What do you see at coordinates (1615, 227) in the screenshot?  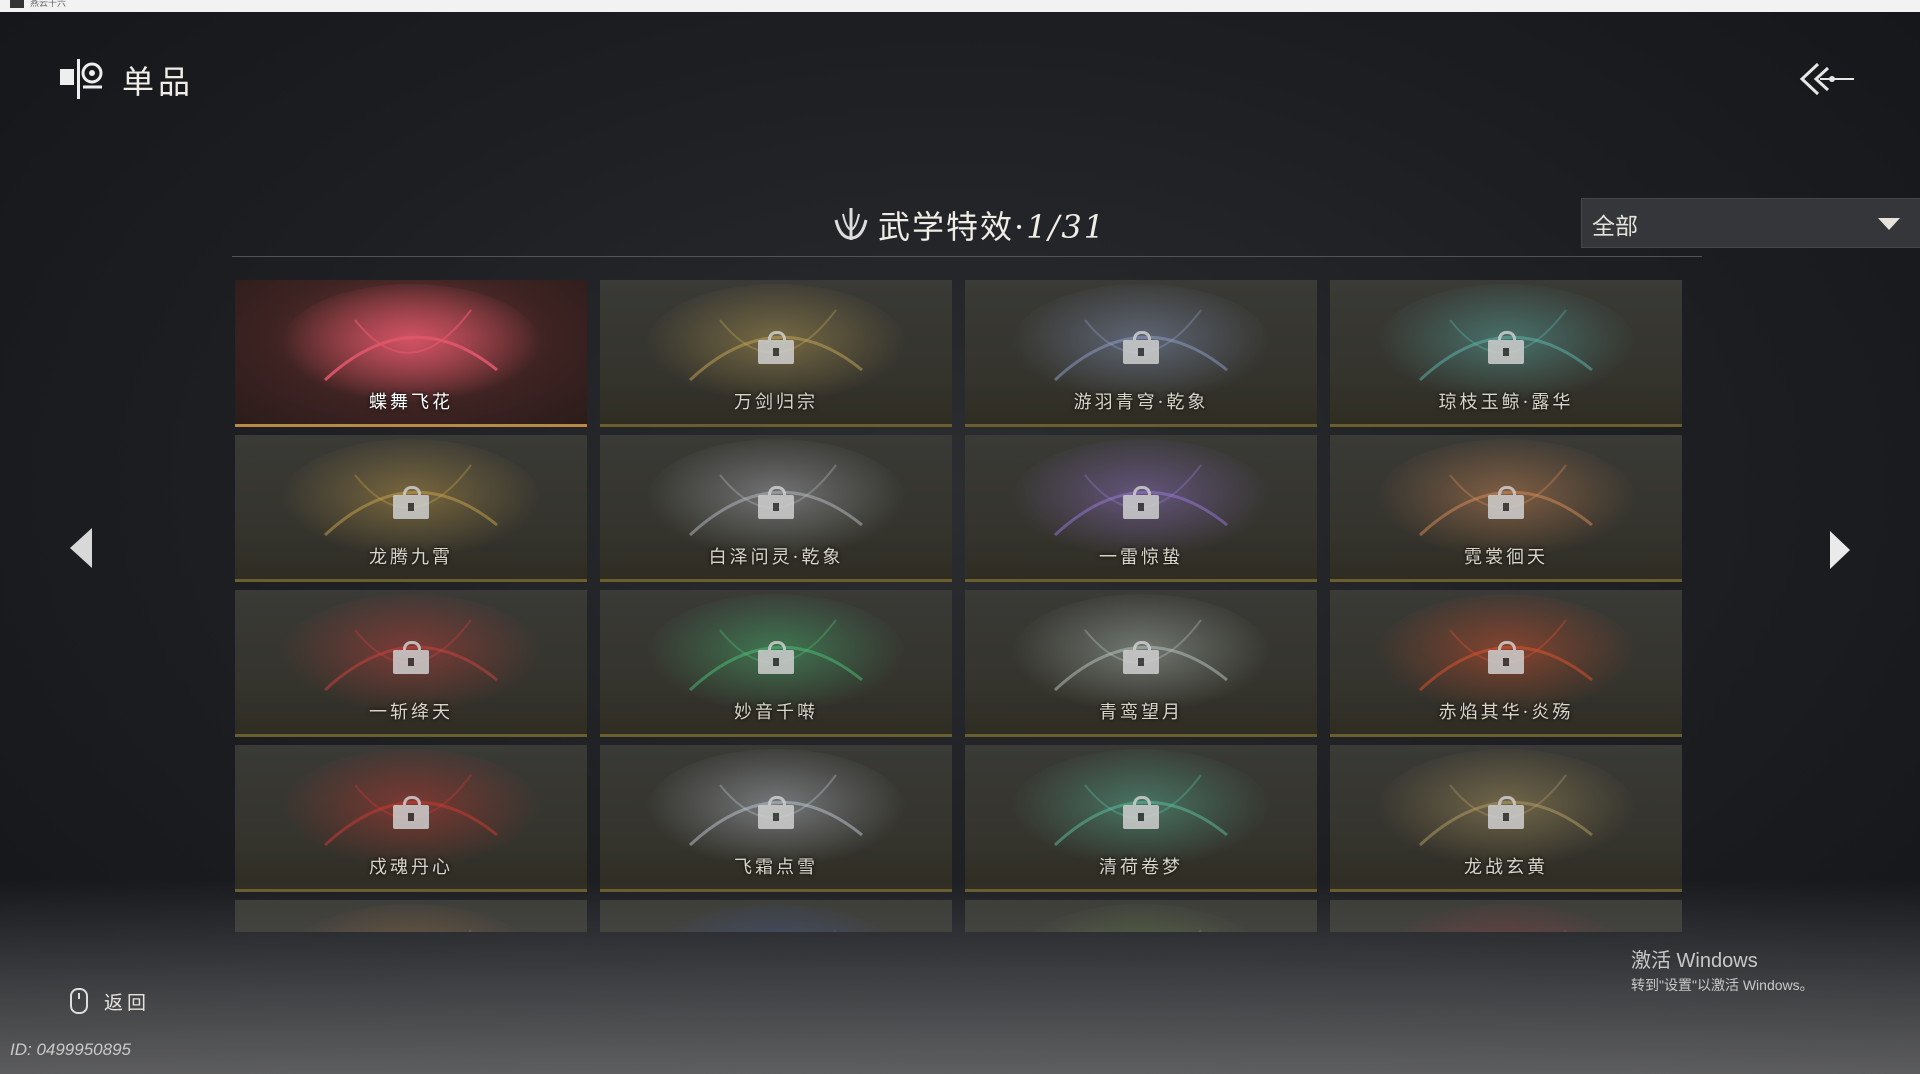 I see `filter-selected-value: 全部` at bounding box center [1615, 227].